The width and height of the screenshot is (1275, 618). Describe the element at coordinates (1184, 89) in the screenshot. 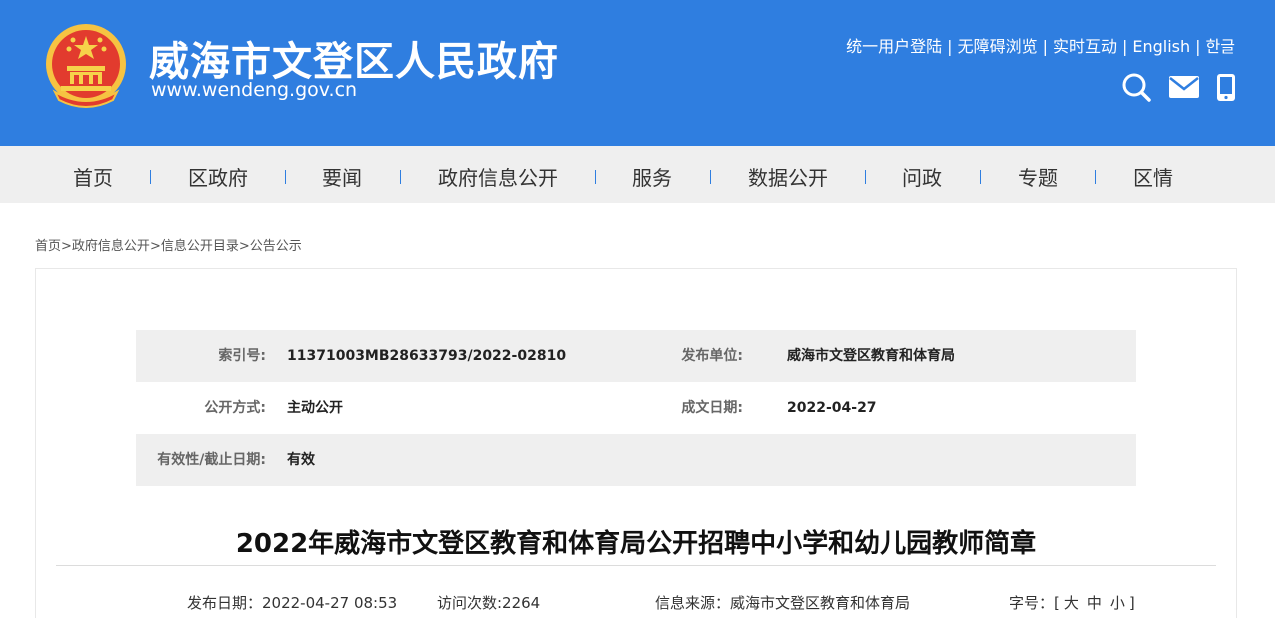

I see `mail-icon` at that location.